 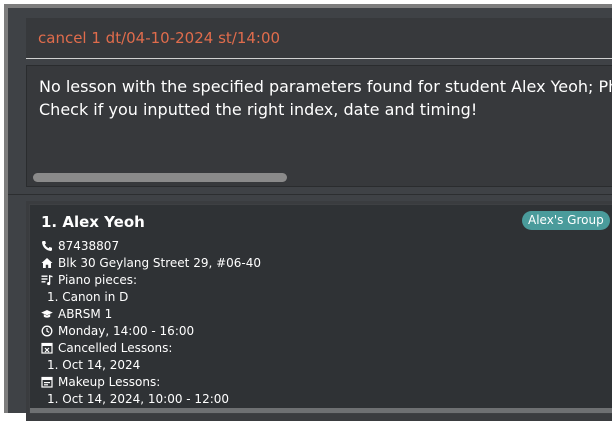 What do you see at coordinates (126, 331) in the screenshot?
I see `schedule-text: Monday, 14:00 - 16:00` at bounding box center [126, 331].